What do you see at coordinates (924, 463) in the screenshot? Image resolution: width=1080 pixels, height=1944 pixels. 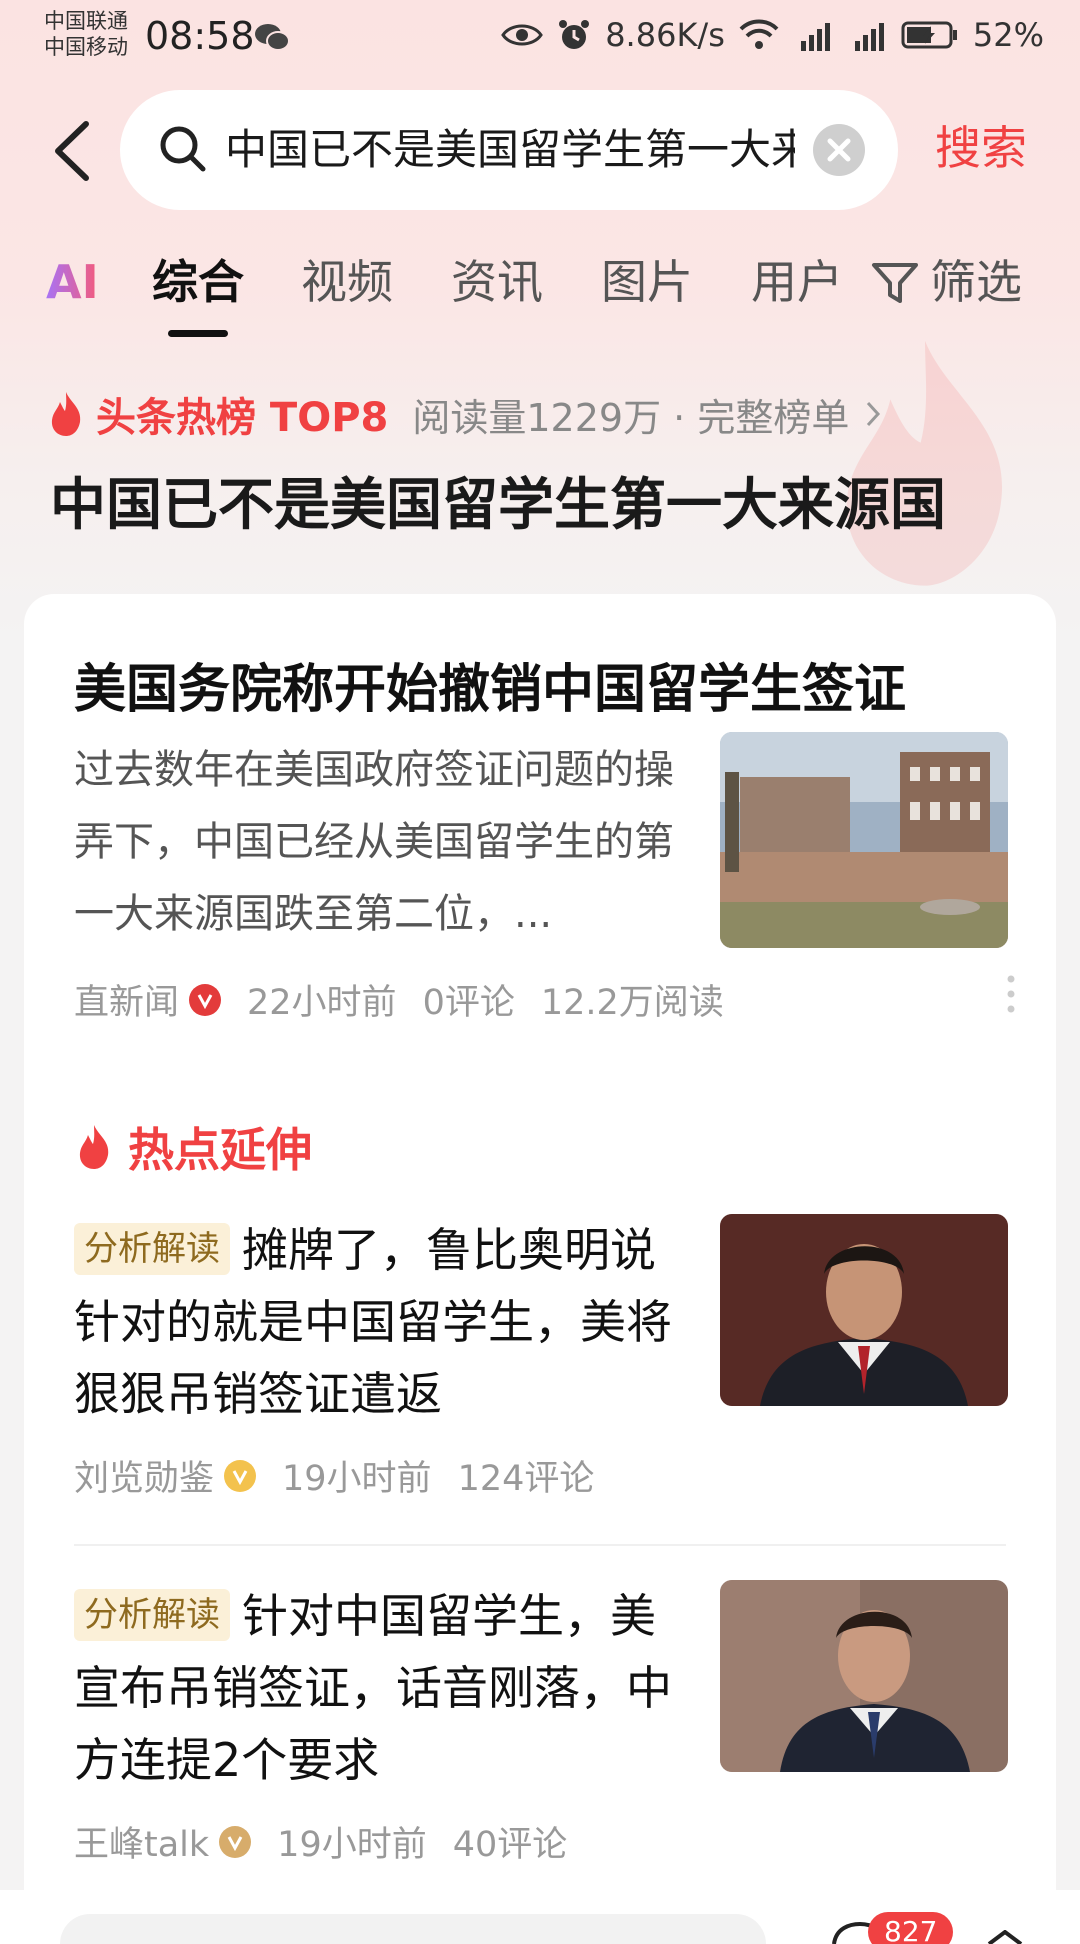 I see `flame-watermark-icon` at bounding box center [924, 463].